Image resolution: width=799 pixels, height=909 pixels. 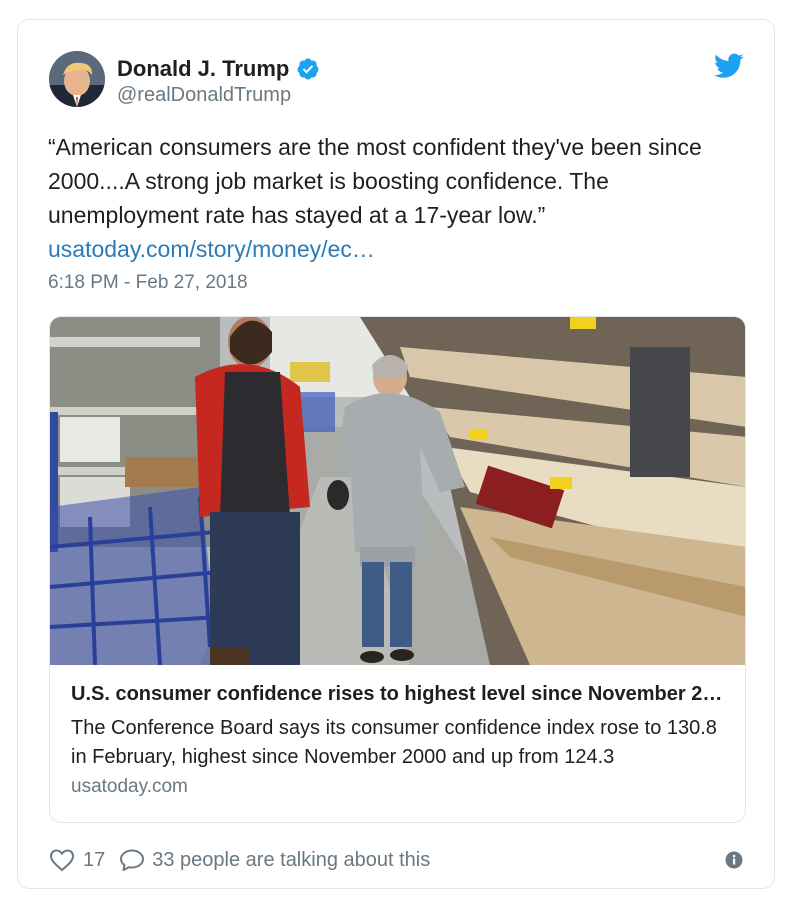 I want to click on verified-badge-icon, so click(x=308, y=69).